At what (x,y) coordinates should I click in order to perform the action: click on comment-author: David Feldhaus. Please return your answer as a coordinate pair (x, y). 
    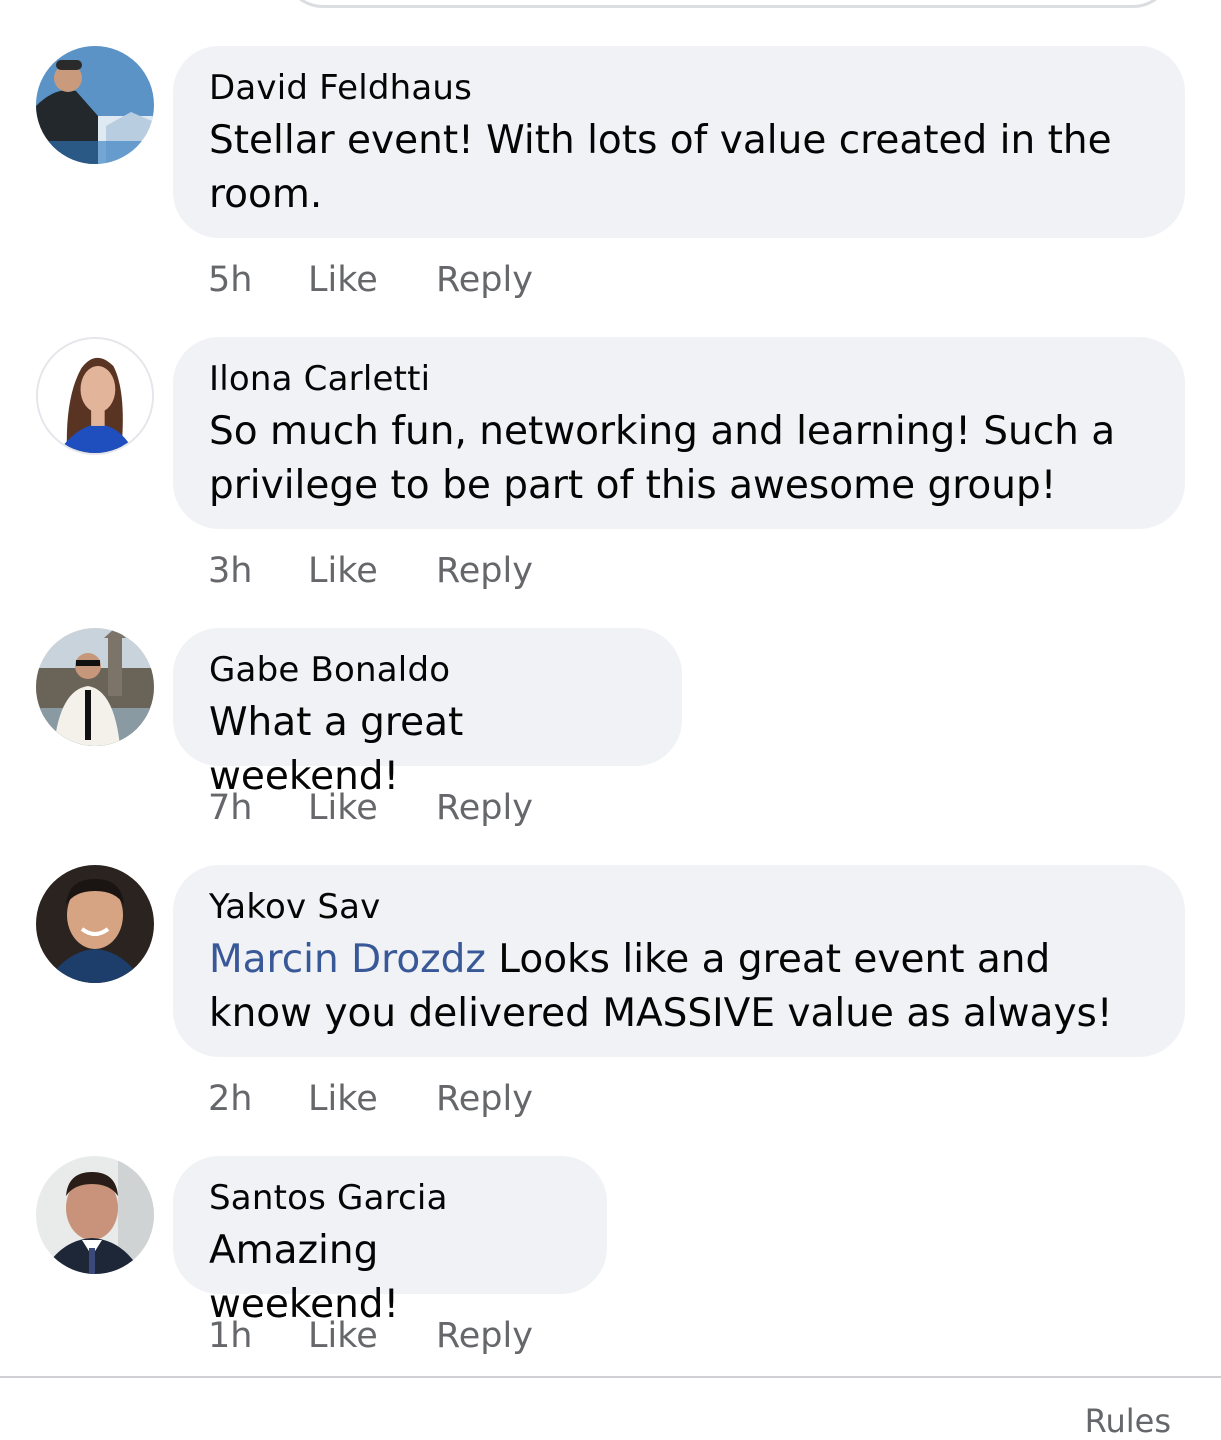
    Looking at the image, I should click on (679, 88).